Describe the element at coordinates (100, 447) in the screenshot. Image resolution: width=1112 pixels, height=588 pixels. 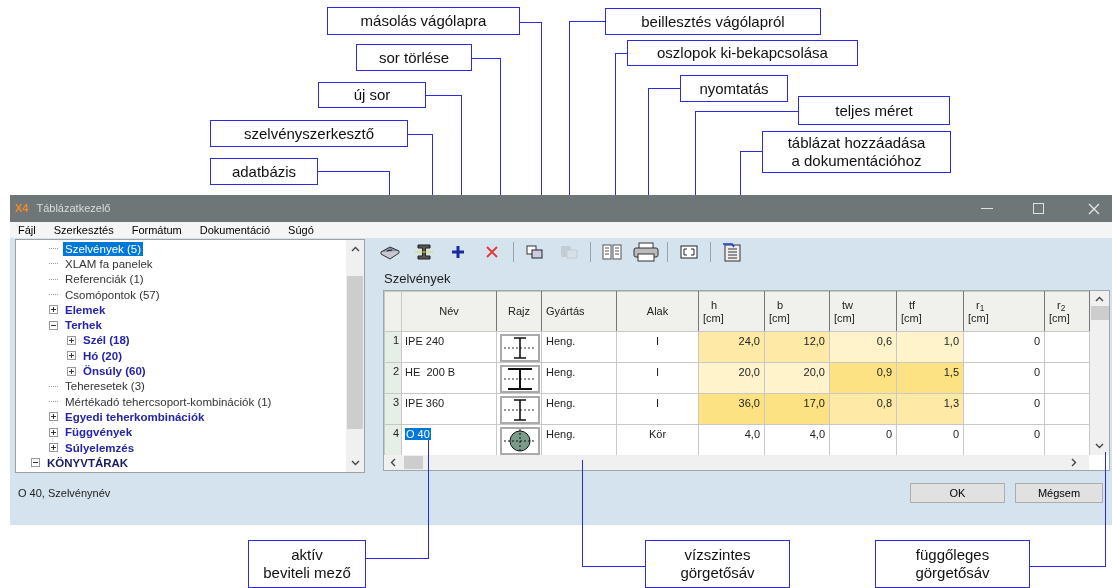
I see `tree-item: Súlyelemzés` at that location.